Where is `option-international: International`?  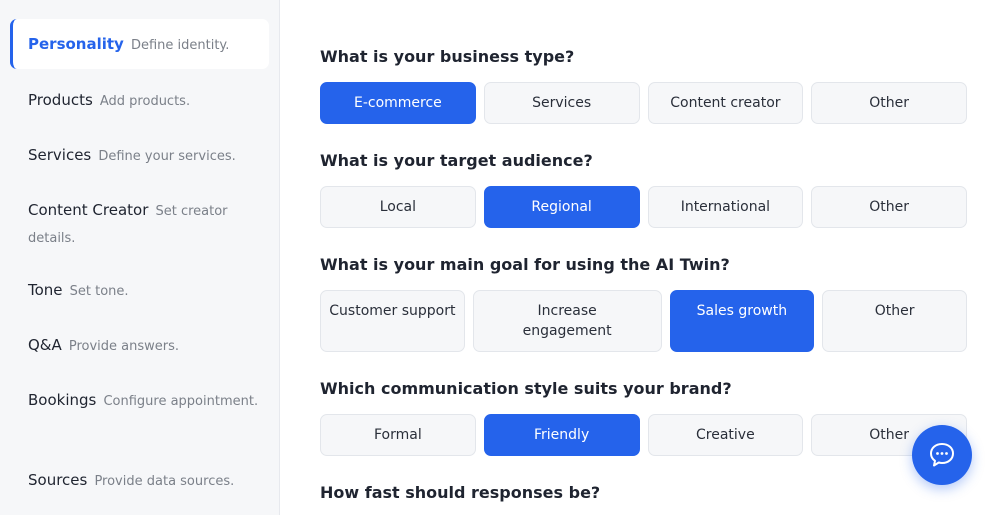 option-international: International is located at coordinates (725, 207).